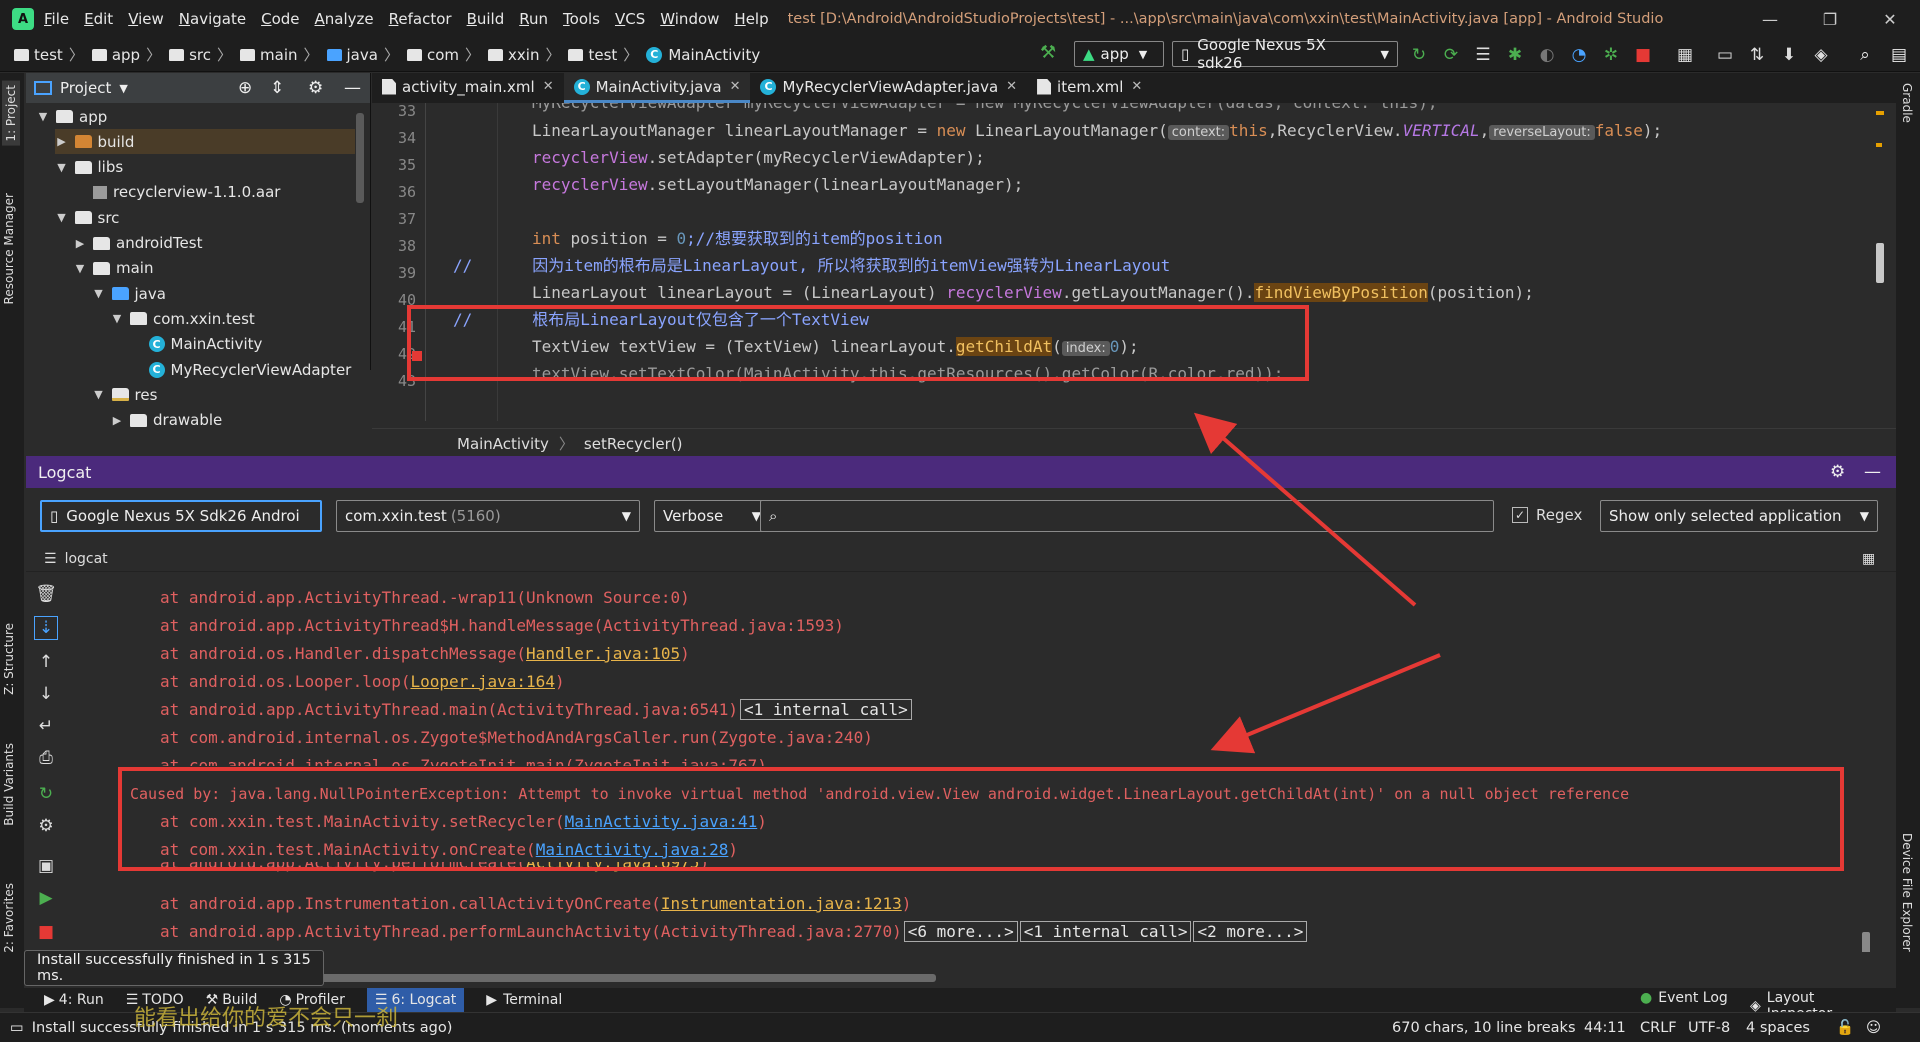 The width and height of the screenshot is (1920, 1042). Describe the element at coordinates (533, 1000) in the screenshot. I see `tab-label: Terminal` at that location.